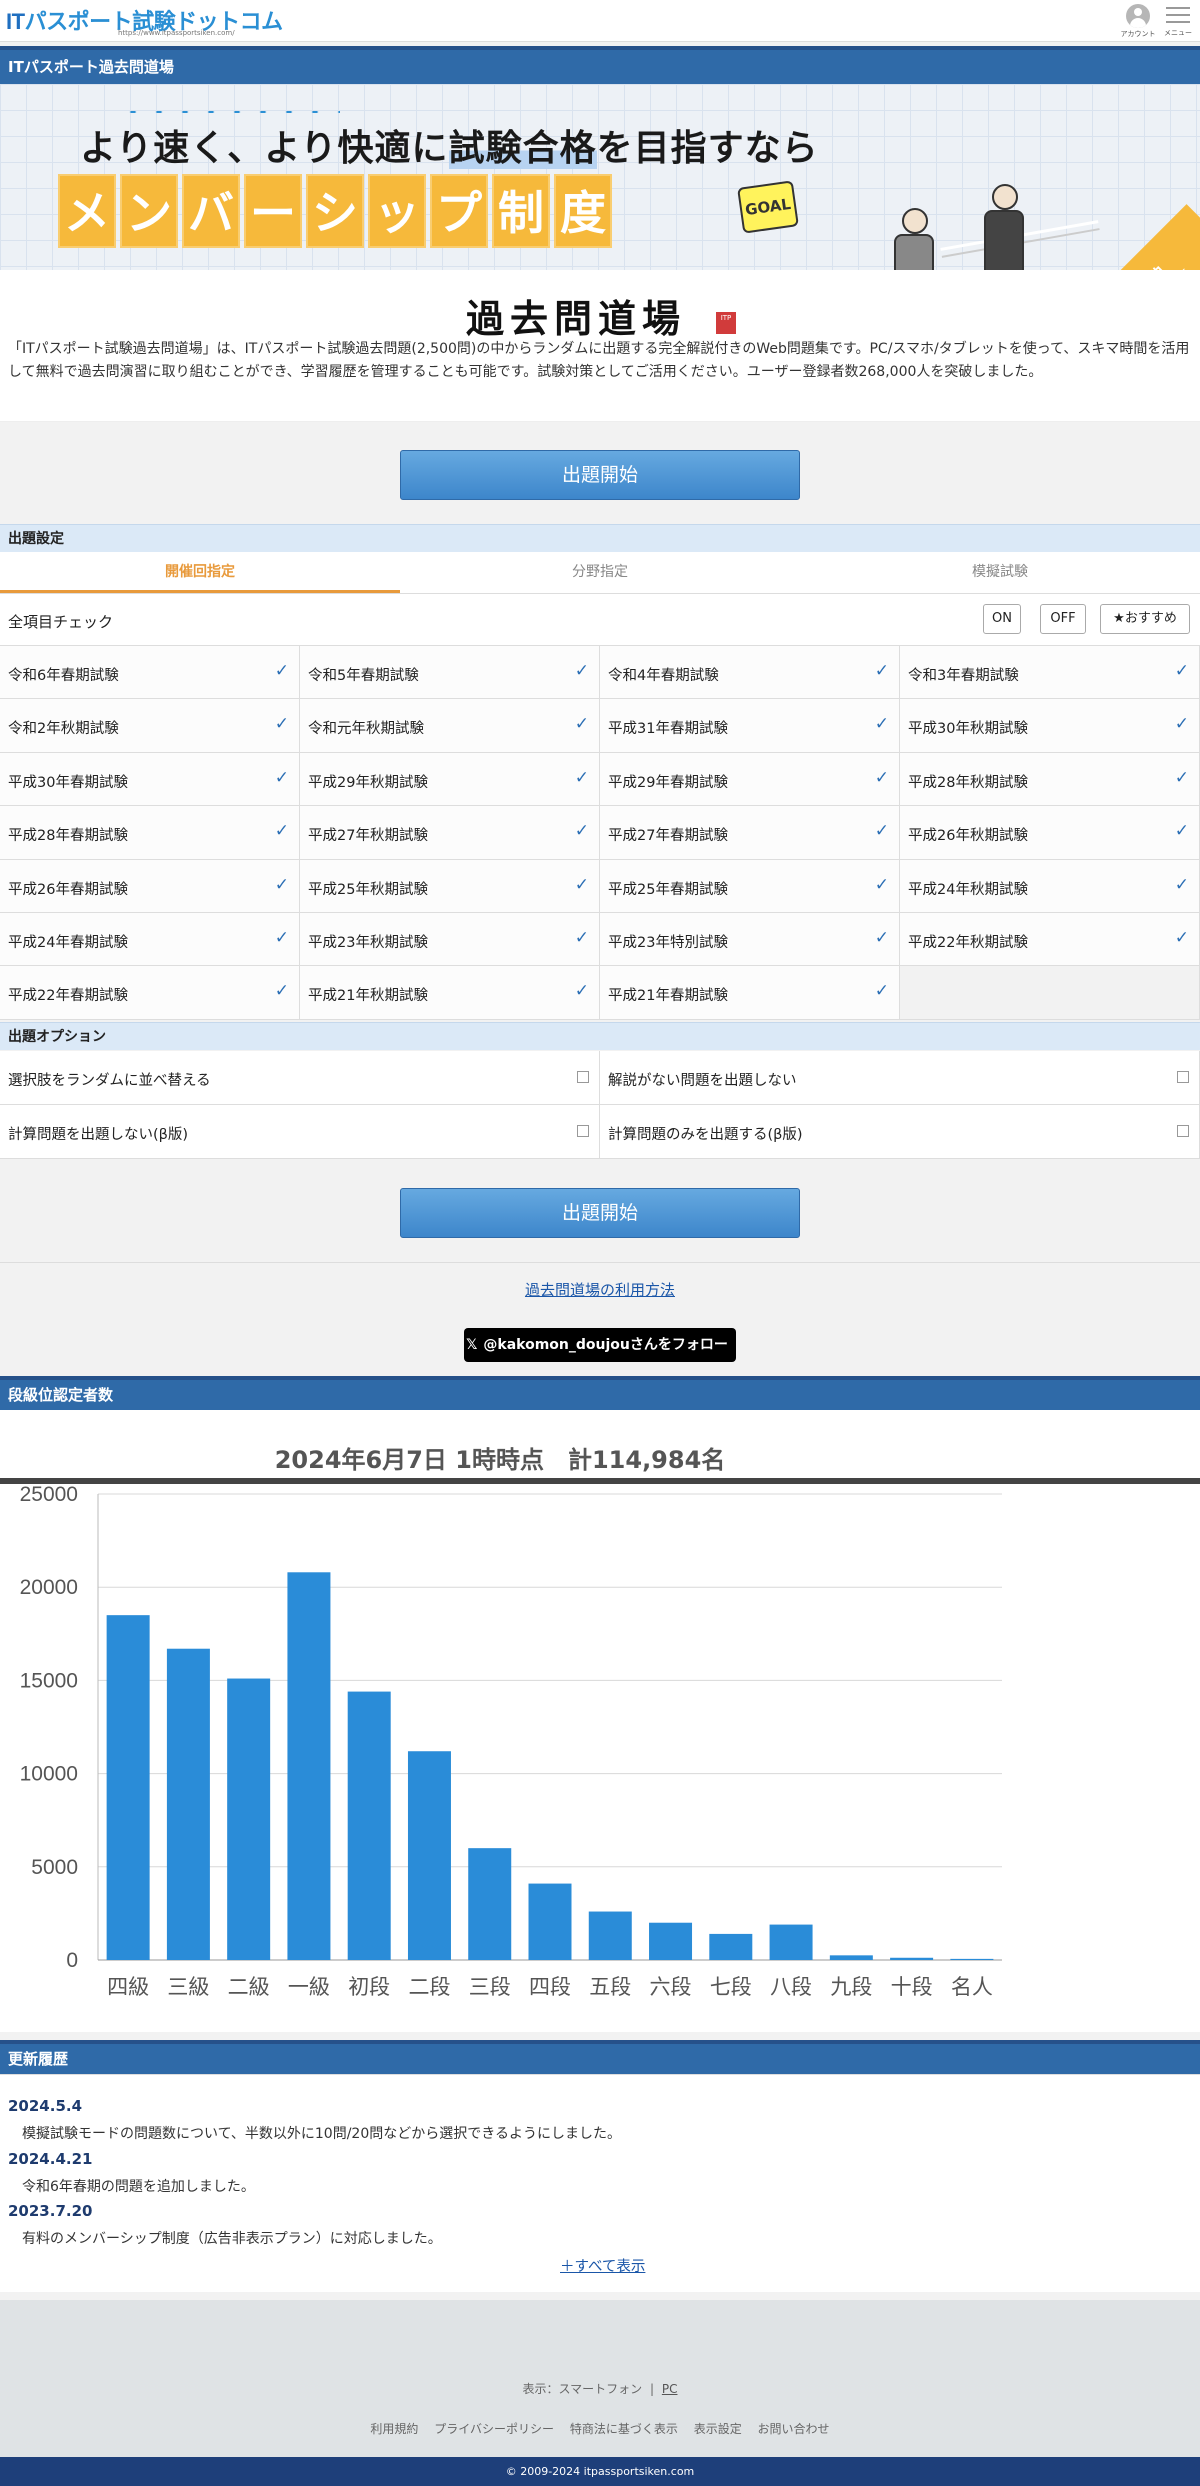  Describe the element at coordinates (68, 996) in the screenshot. I see `exam-label: 平成22年春期試験` at that location.